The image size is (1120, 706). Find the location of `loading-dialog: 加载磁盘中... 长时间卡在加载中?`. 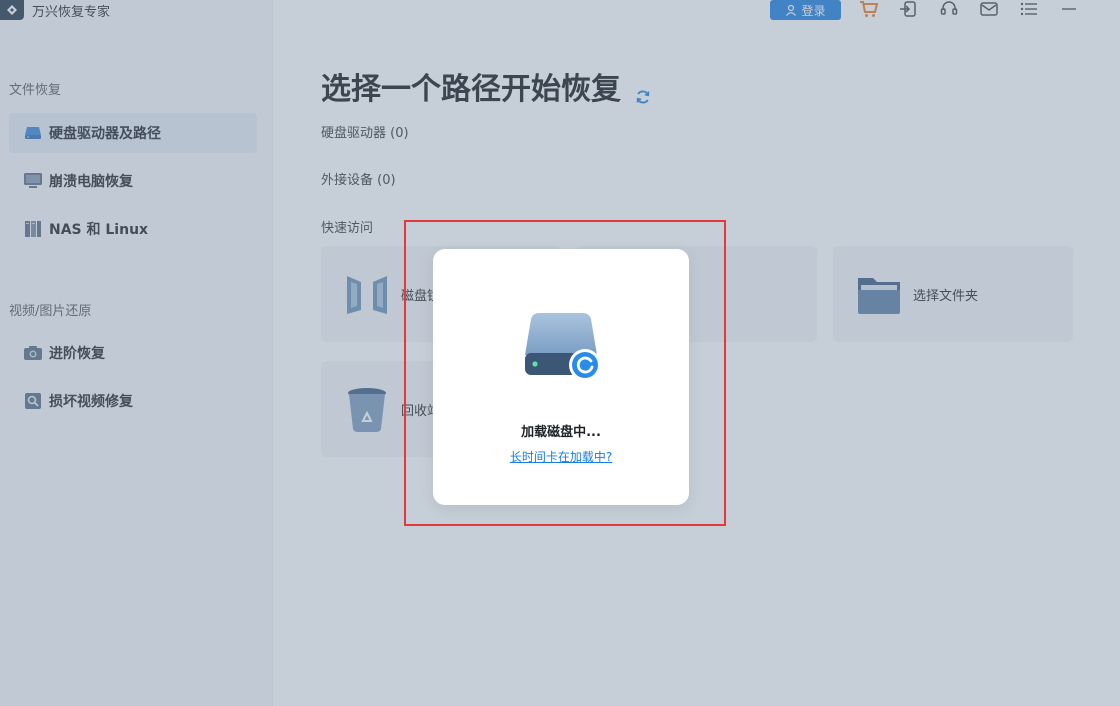

loading-dialog: 加载磁盘中... 长时间卡在加载中? is located at coordinates (561, 377).